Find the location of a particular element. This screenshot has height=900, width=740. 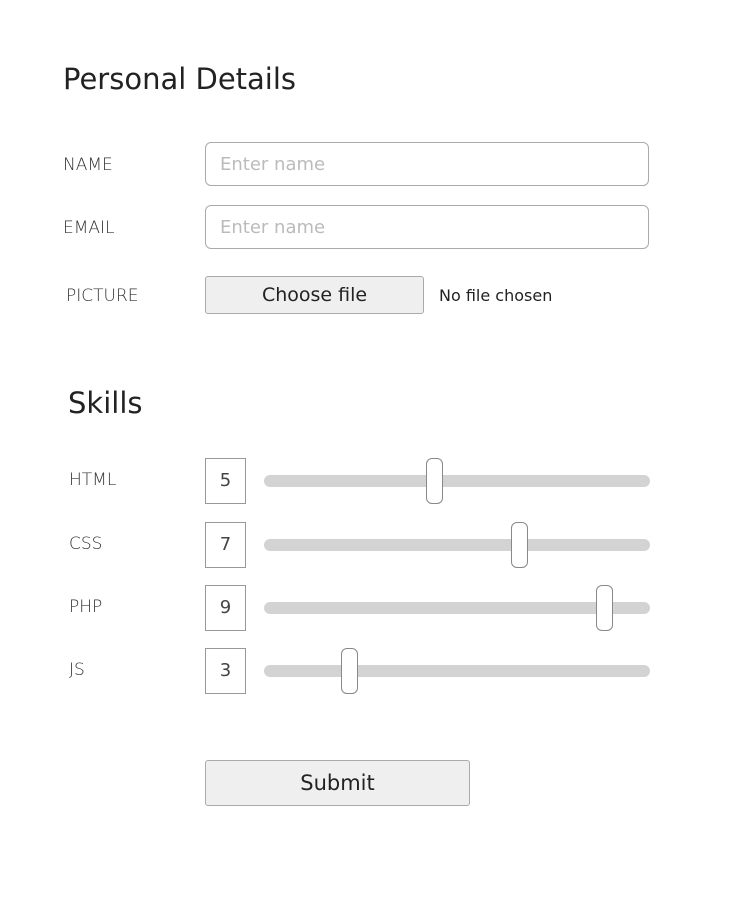

skill-label: JS is located at coordinates (77, 670).